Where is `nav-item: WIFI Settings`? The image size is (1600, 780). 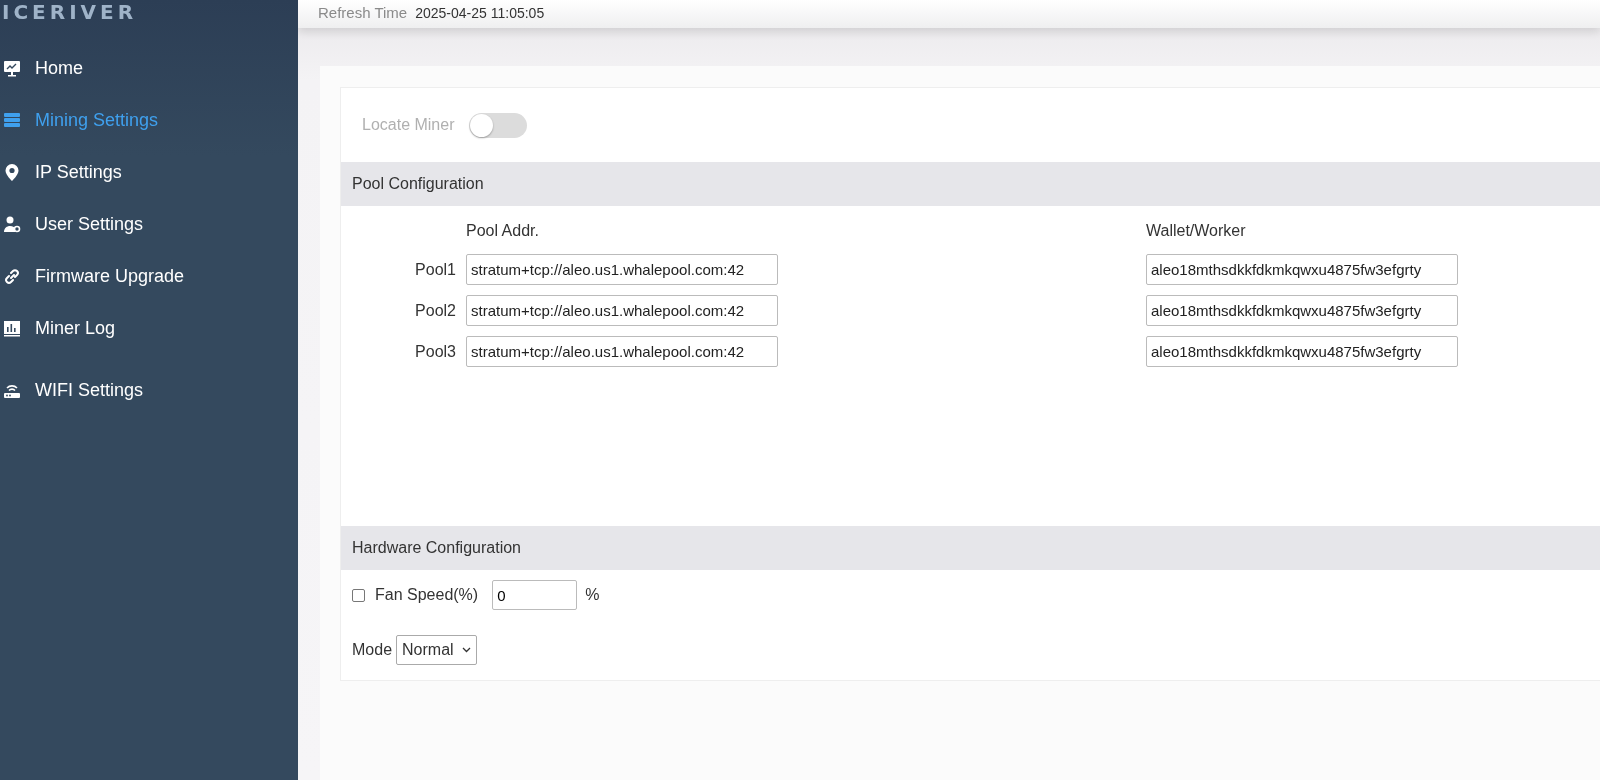 nav-item: WIFI Settings is located at coordinates (149, 390).